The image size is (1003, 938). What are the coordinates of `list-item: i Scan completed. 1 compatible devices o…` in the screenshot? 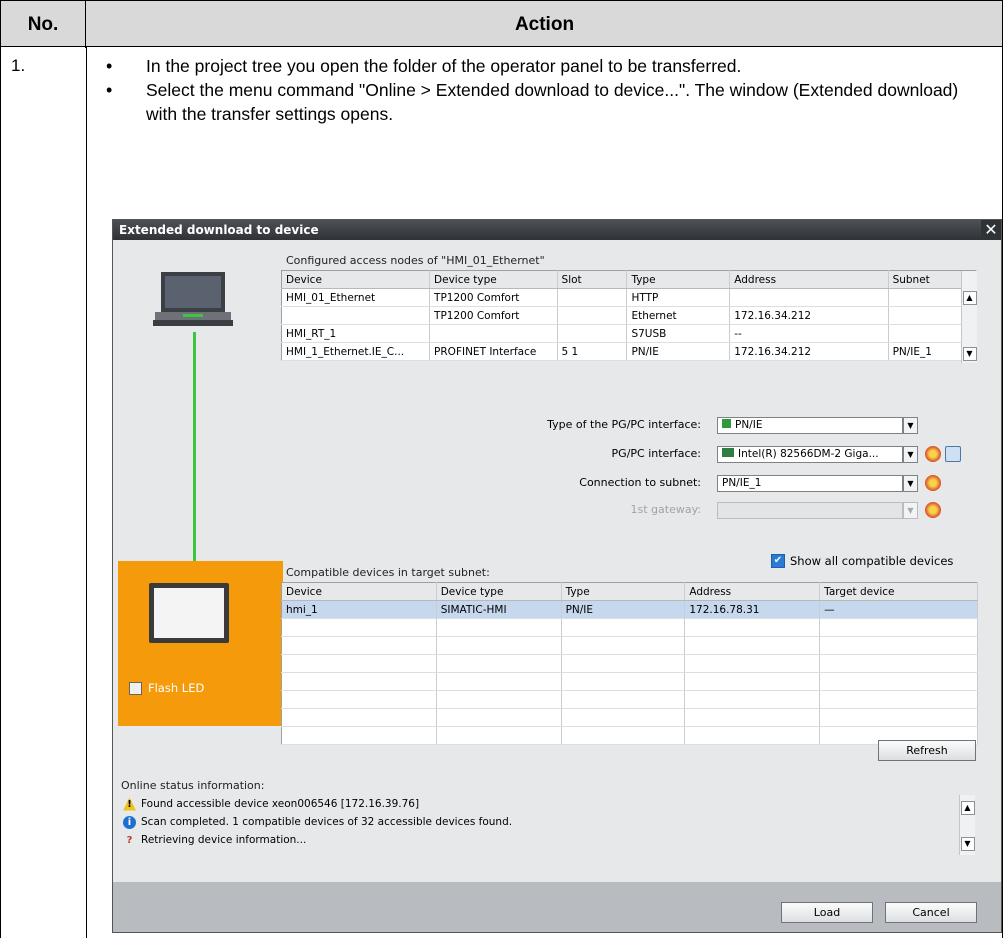 It's located at (551, 822).